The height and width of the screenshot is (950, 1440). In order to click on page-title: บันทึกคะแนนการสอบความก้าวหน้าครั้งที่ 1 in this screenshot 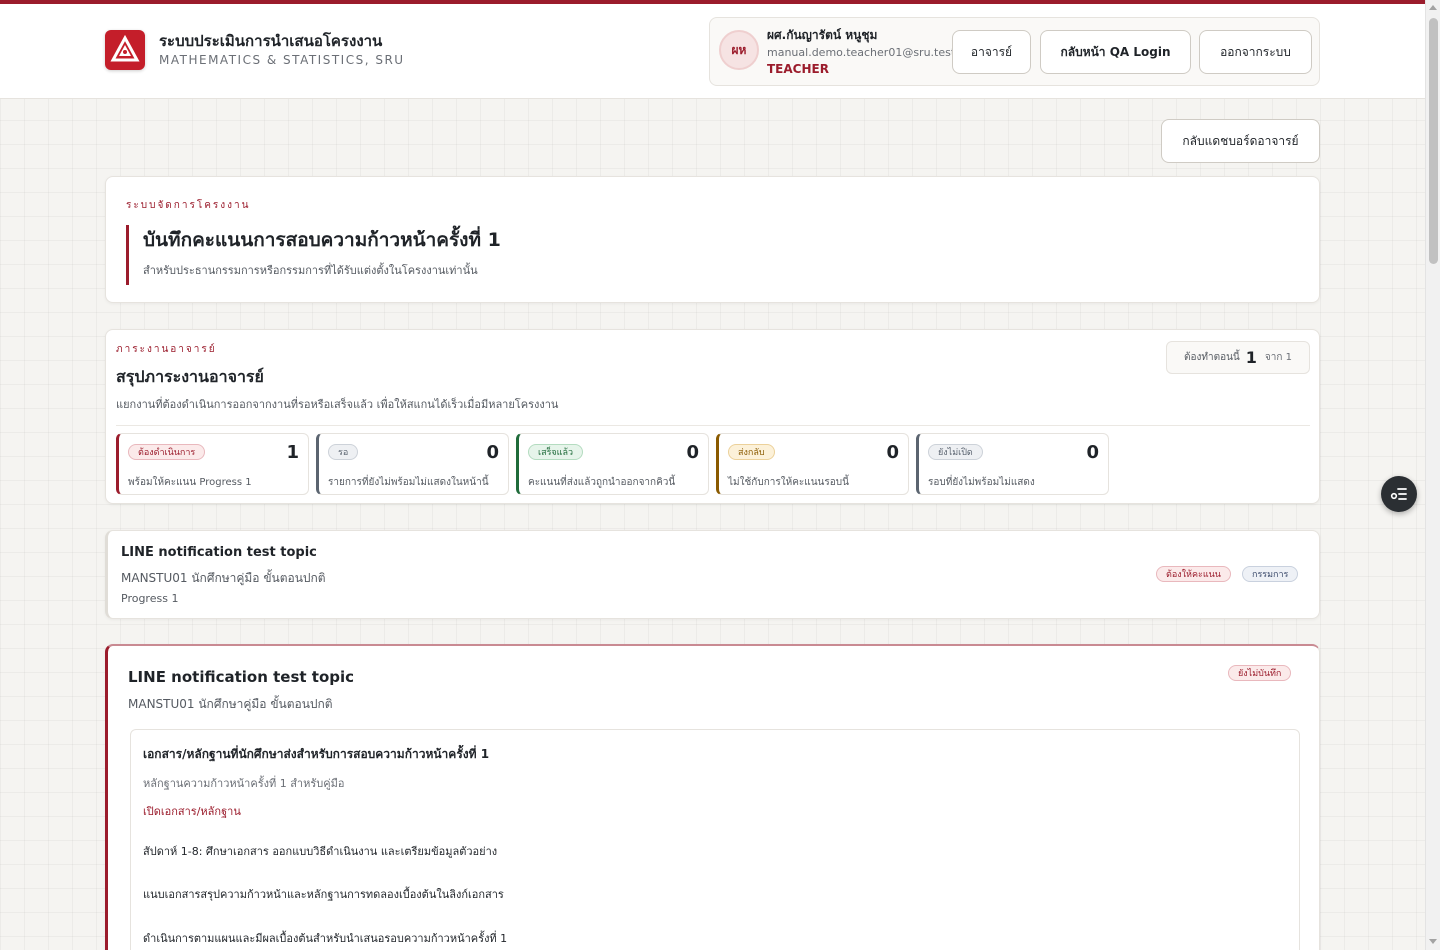, I will do `click(322, 240)`.